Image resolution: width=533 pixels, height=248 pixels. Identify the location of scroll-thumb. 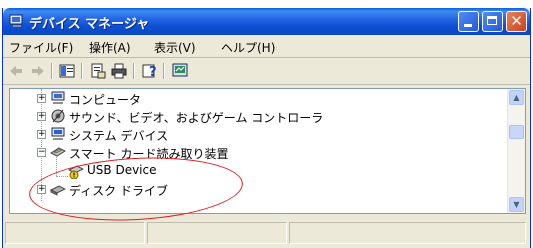
(516, 132).